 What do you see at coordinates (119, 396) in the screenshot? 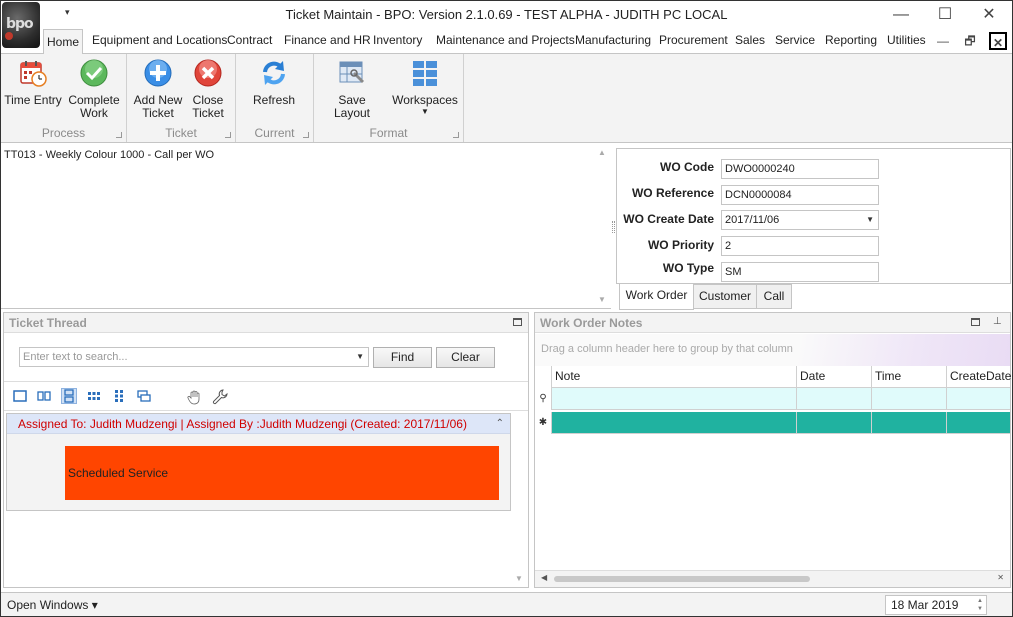
I see `layout-columns-grid-icon` at bounding box center [119, 396].